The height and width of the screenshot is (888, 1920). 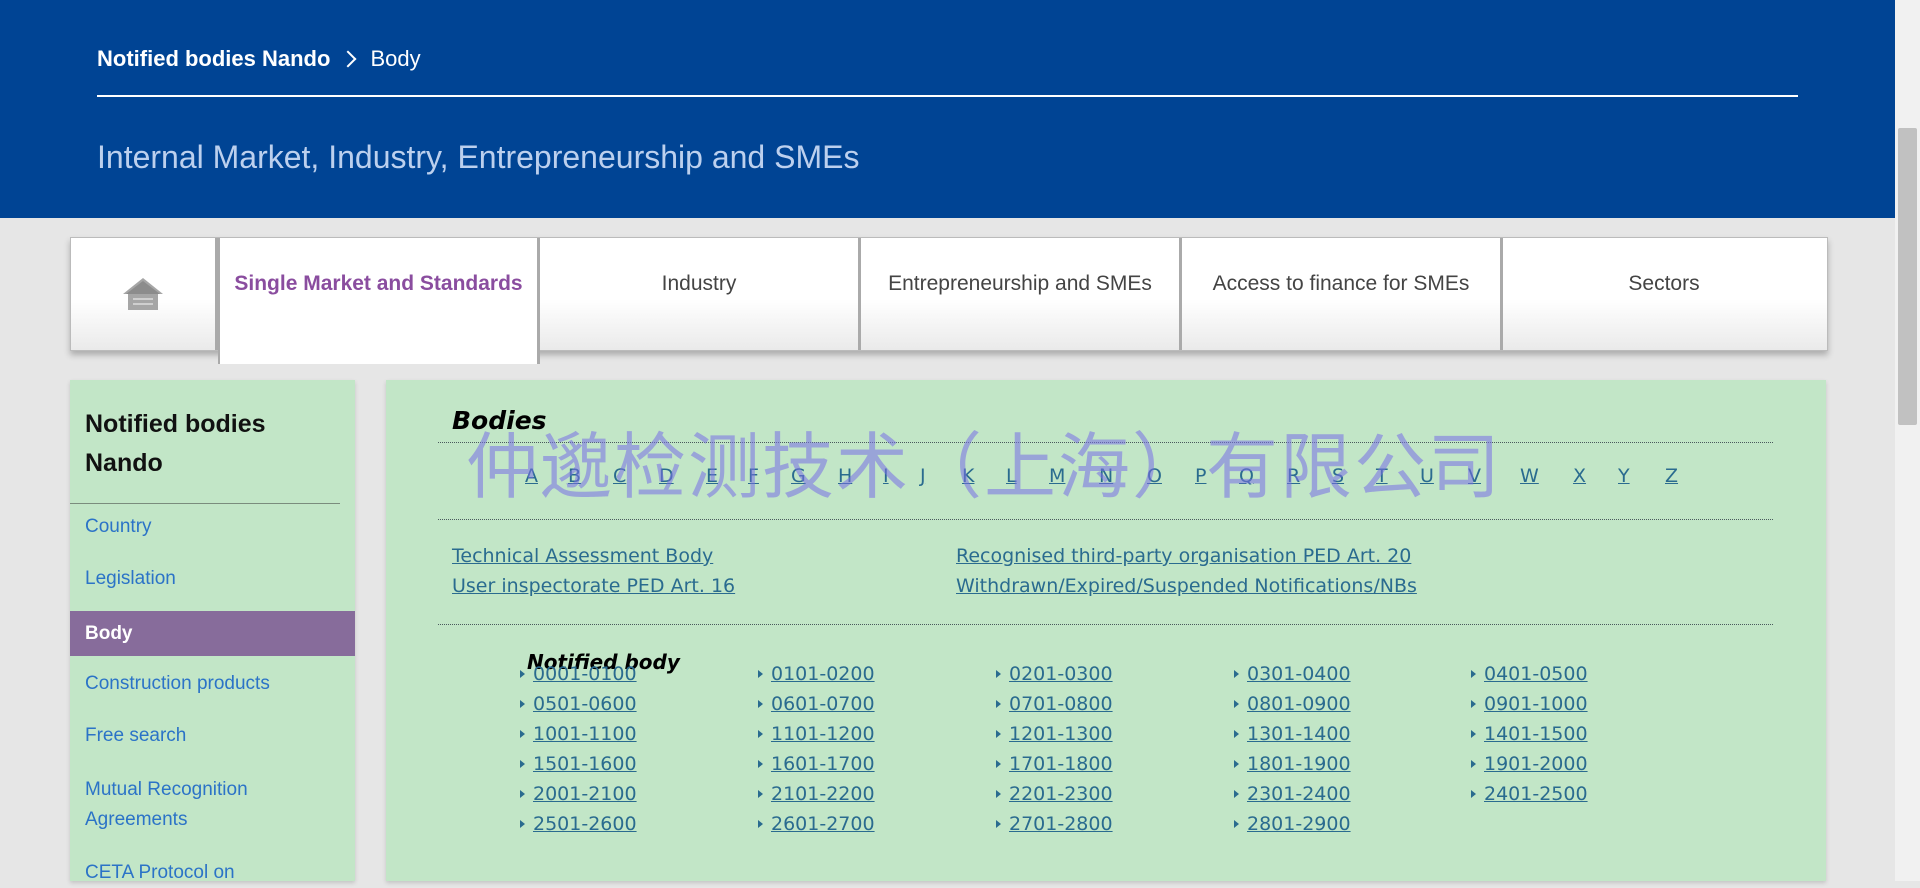 I want to click on range-link-2301-2400: 2301-2400, so click(x=1292, y=794).